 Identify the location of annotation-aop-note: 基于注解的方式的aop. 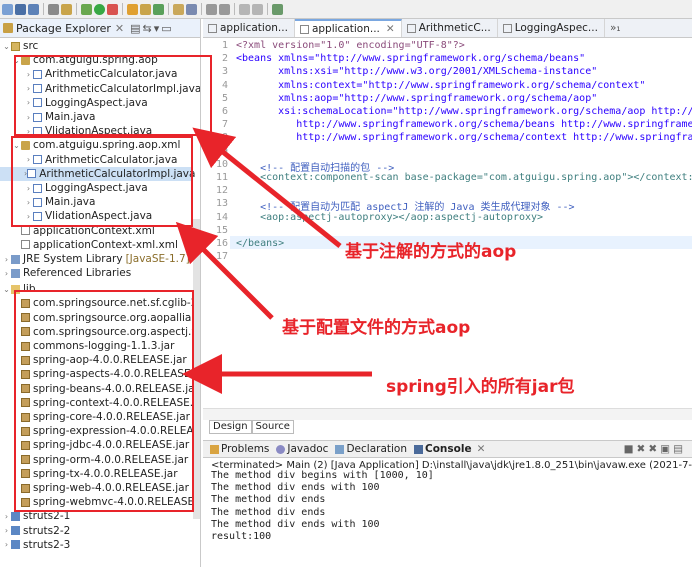
(431, 252).